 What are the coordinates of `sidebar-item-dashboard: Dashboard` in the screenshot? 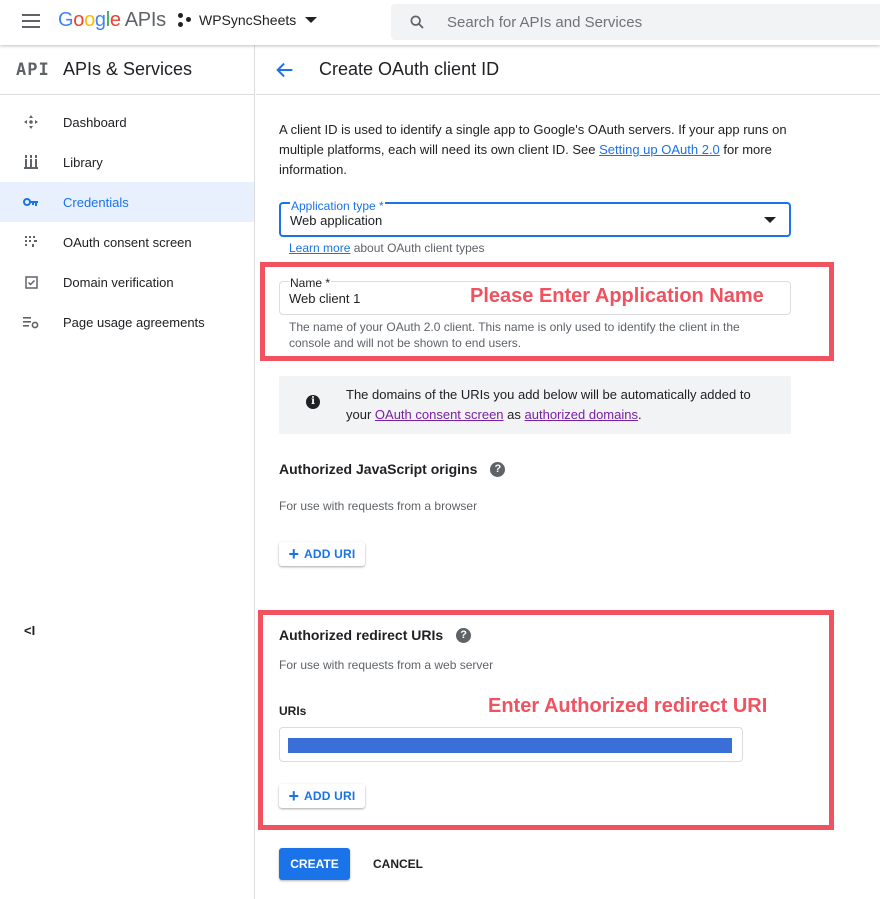 It's located at (127, 122).